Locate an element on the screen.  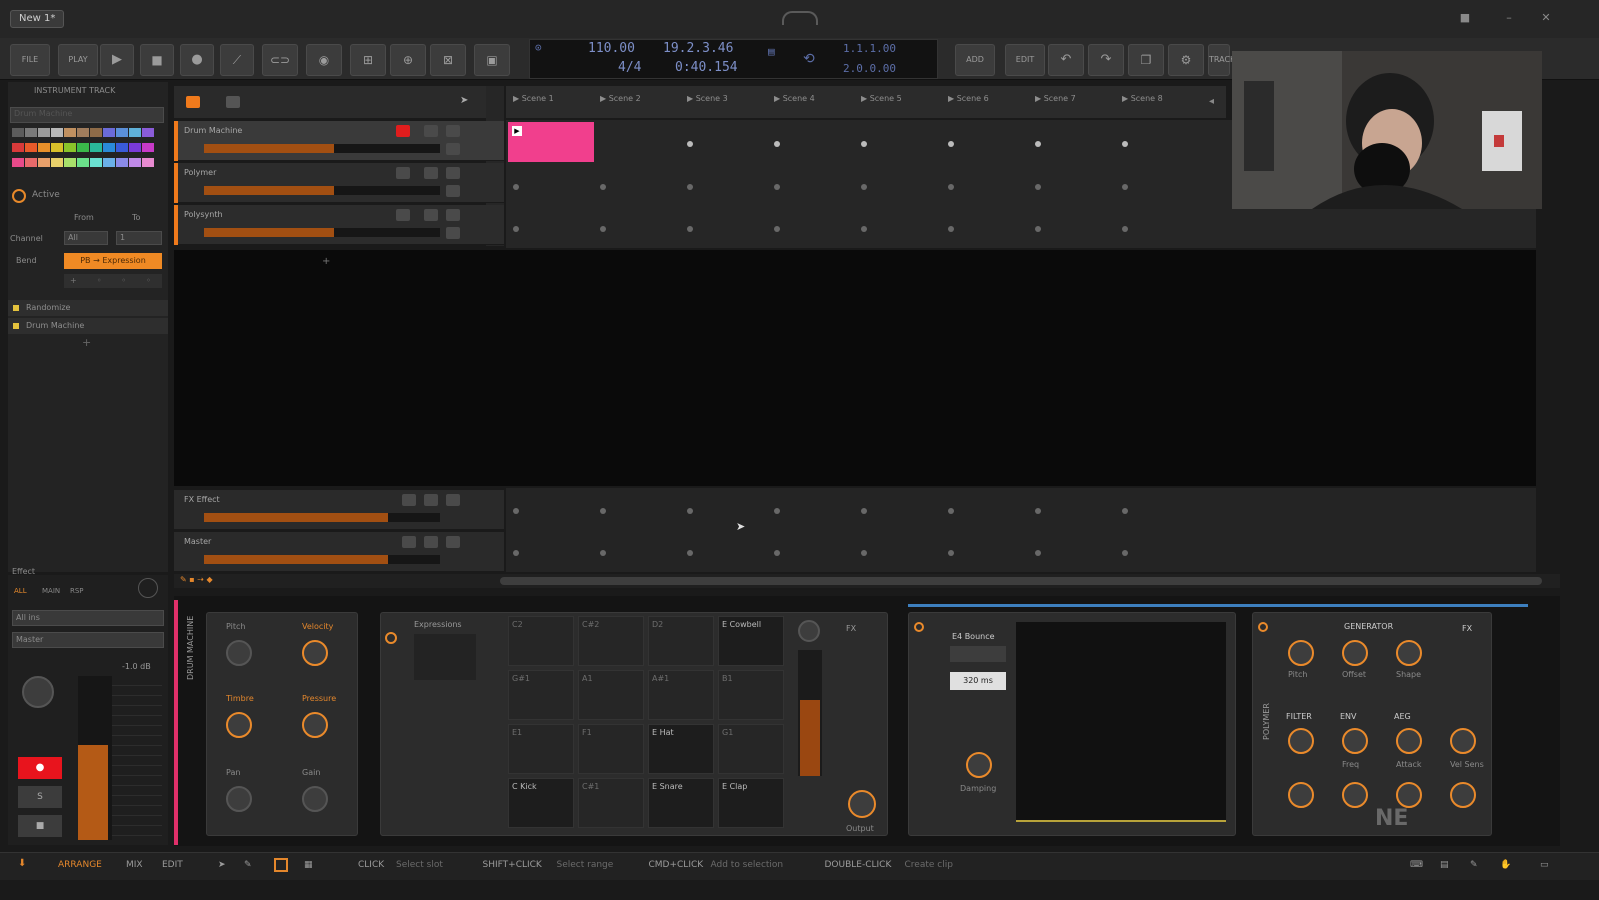
close-icon: ✕ is located at coordinates (1546, 18).